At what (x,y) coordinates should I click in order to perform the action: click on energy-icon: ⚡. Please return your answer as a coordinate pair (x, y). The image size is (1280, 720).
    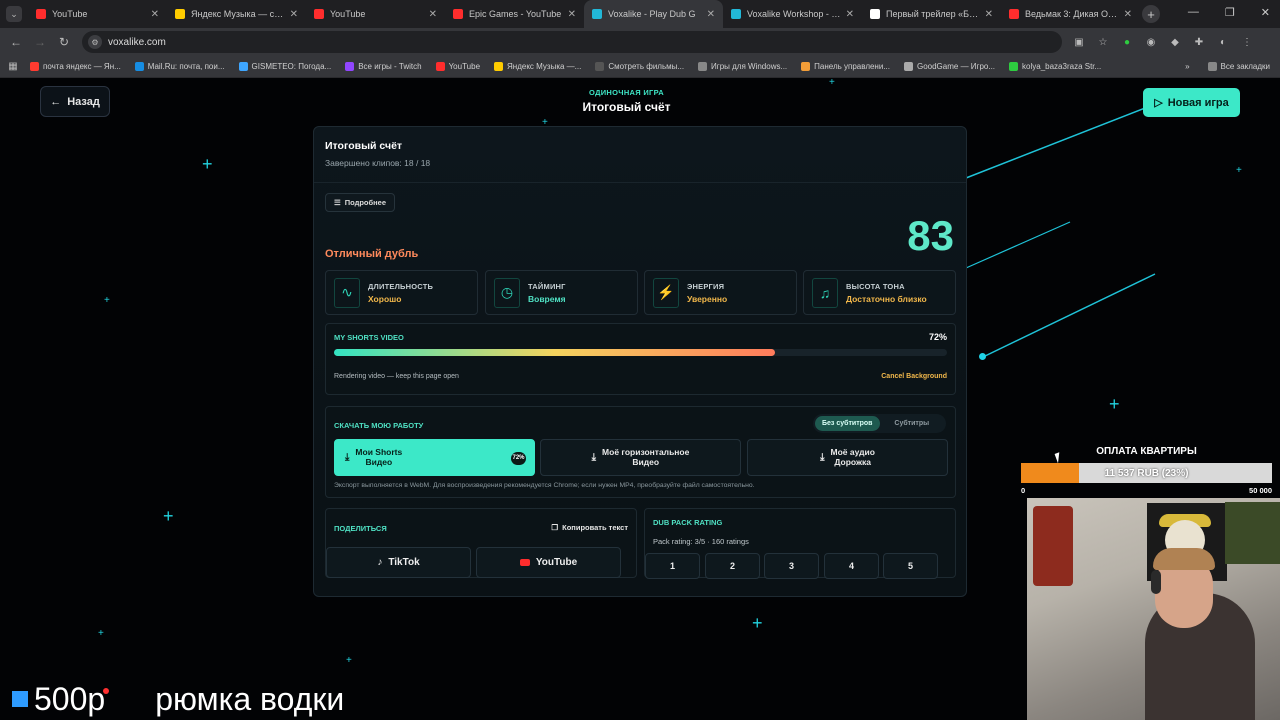
    Looking at the image, I should click on (666, 292).